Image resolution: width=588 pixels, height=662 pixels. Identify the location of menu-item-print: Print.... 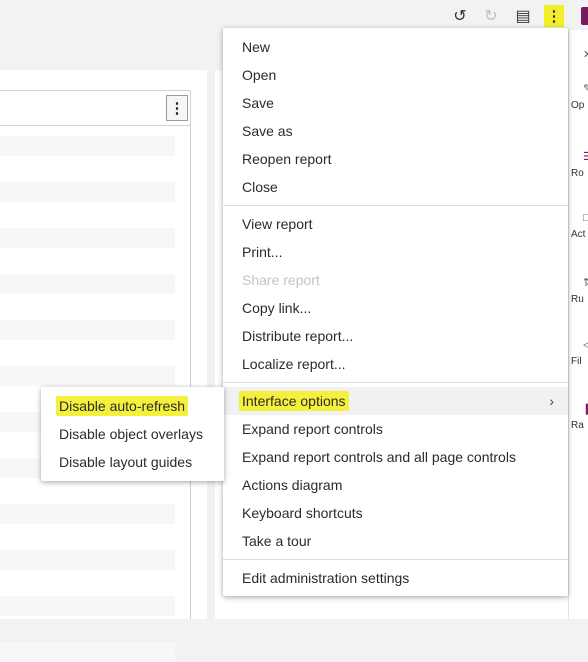
(395, 252).